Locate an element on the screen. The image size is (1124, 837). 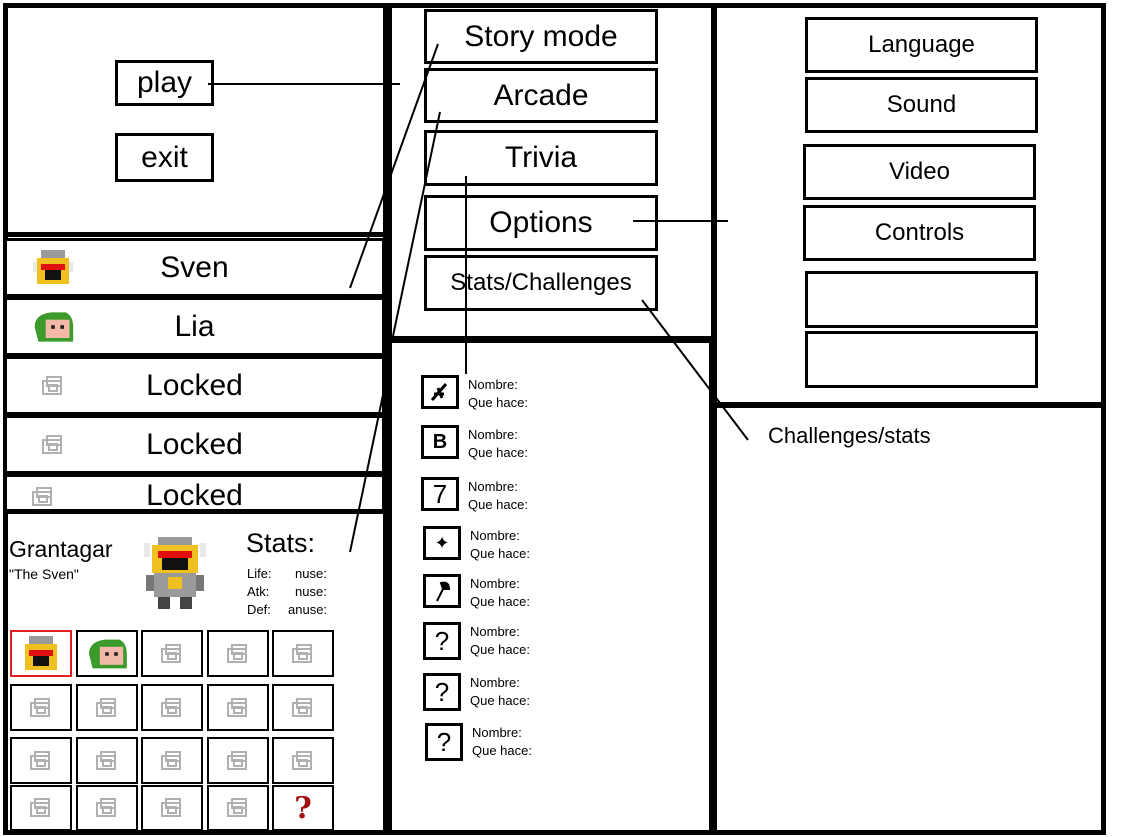
sound-label: Sound is located at coordinates (921, 104).